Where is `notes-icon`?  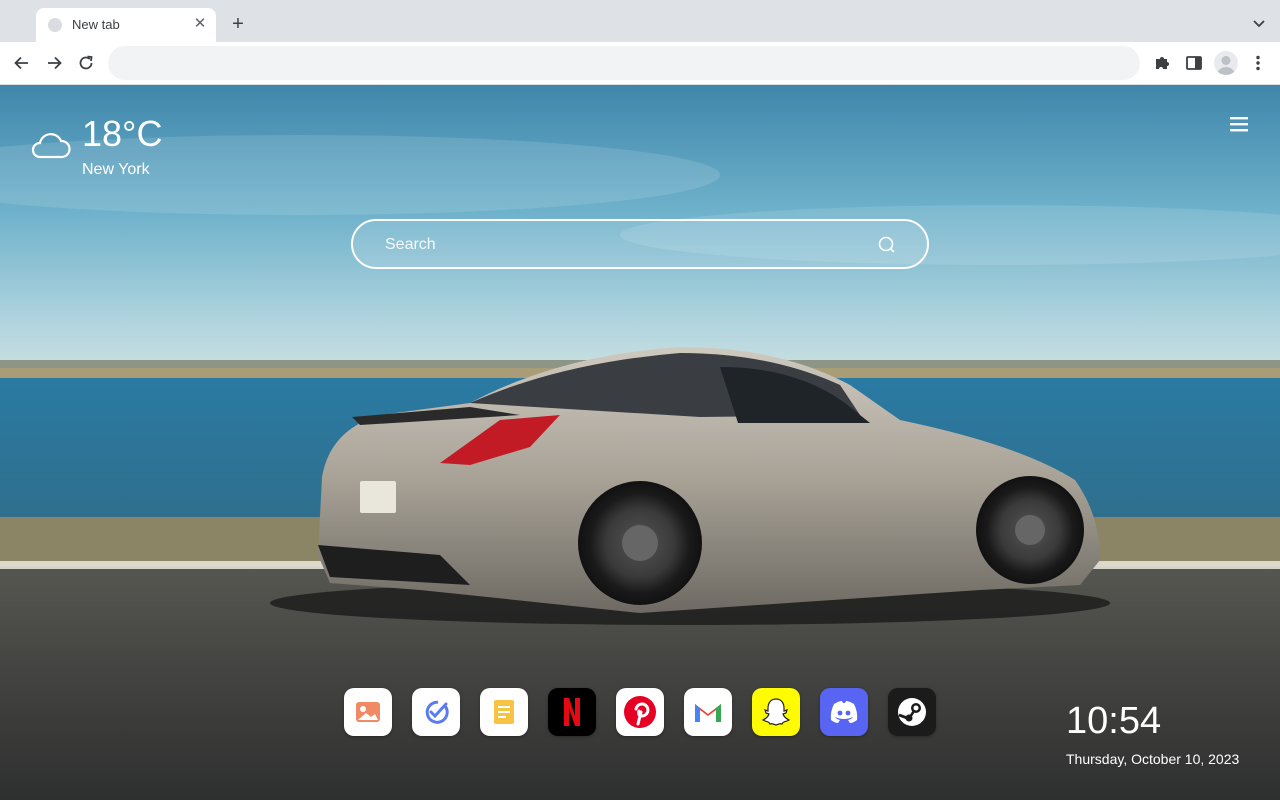 notes-icon is located at coordinates (504, 712).